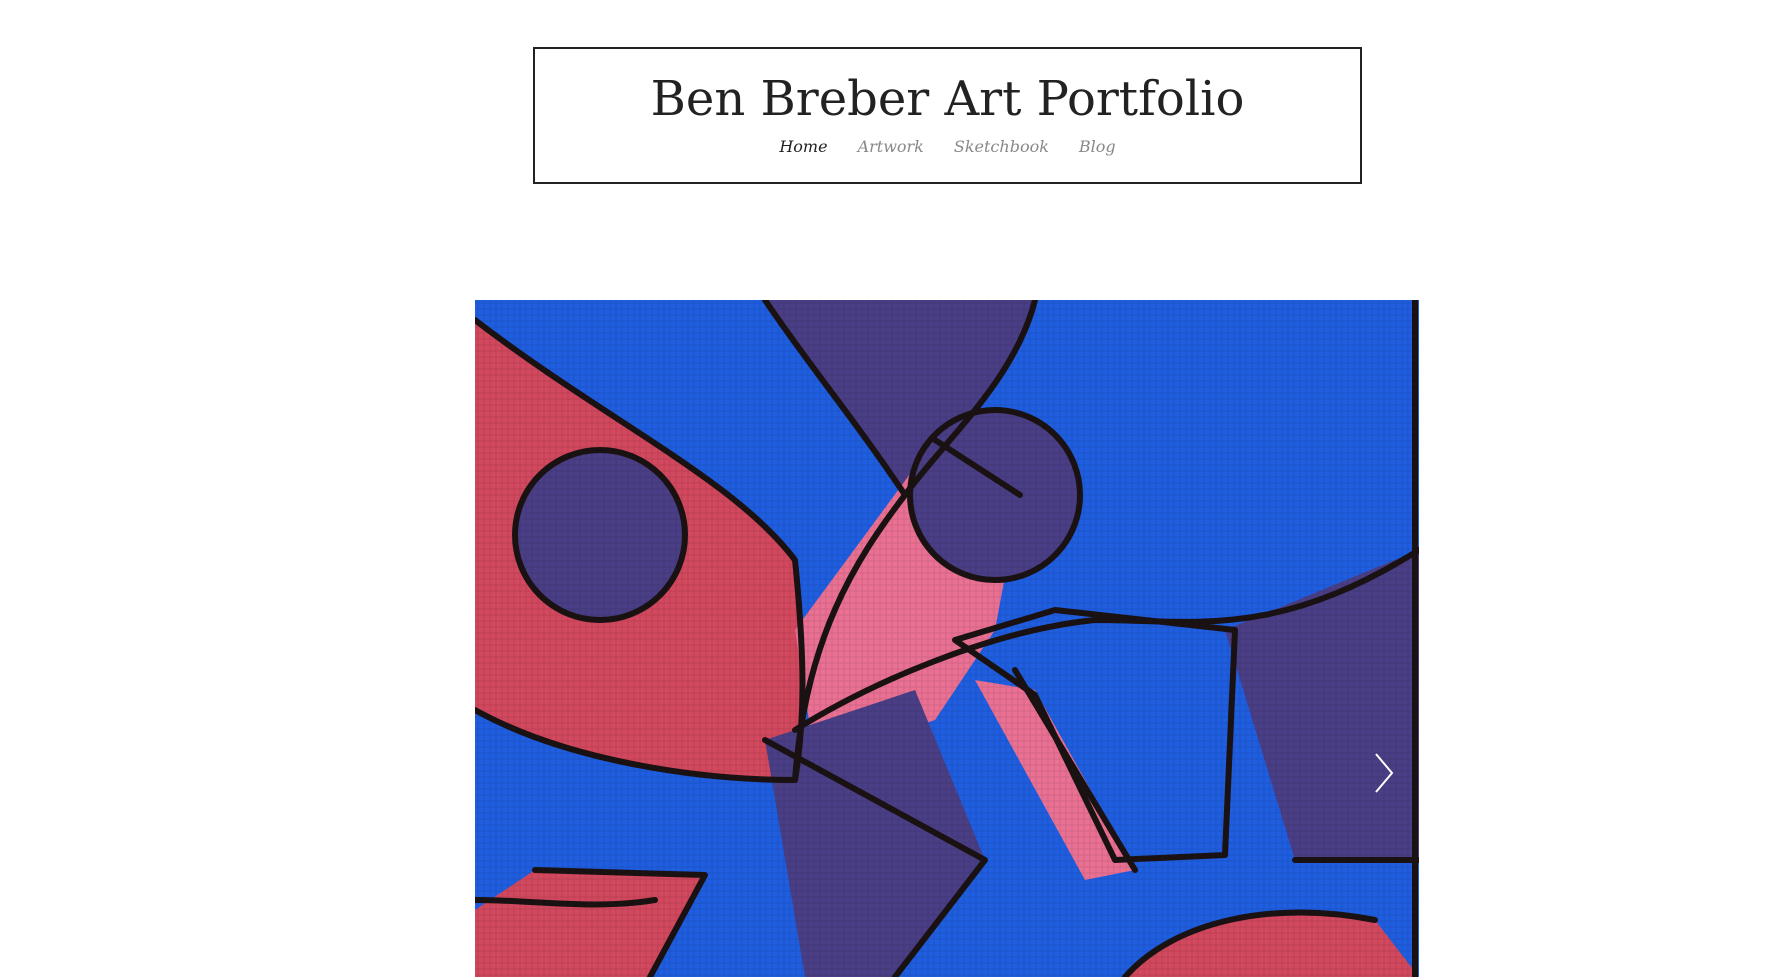 Image resolution: width=1775 pixels, height=977 pixels. Describe the element at coordinates (1097, 147) in the screenshot. I see `nav-item-blog: Blog` at that location.